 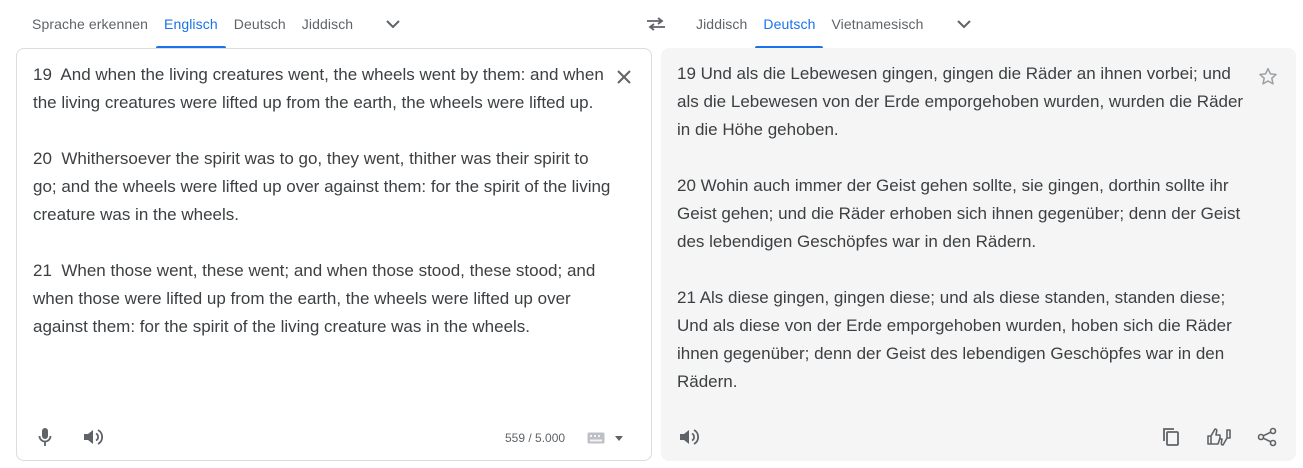 I want to click on close-icon, so click(x=624, y=77).